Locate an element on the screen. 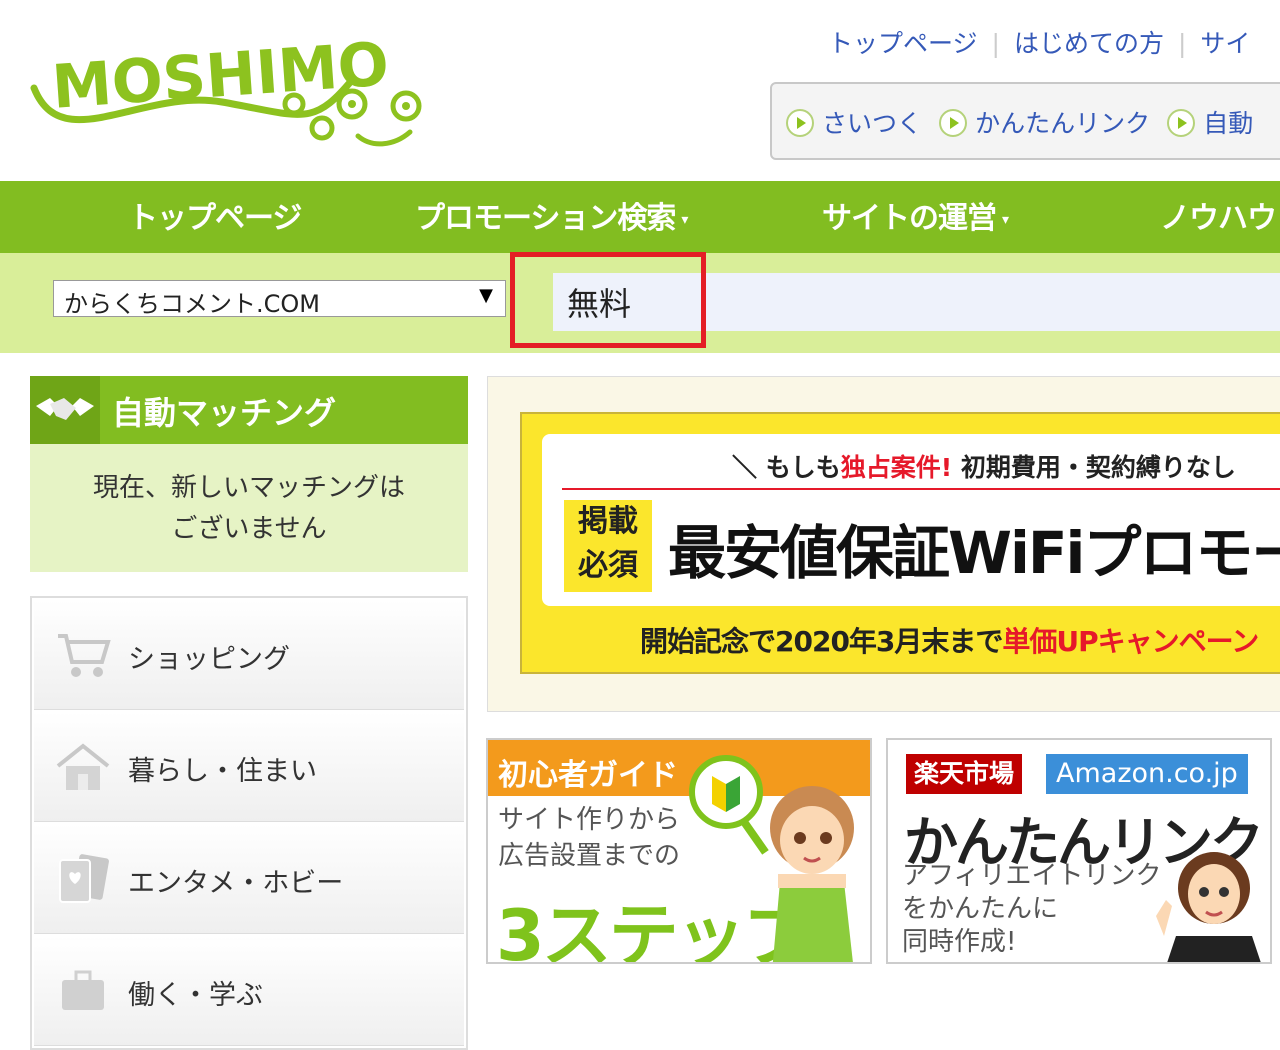 This screenshot has width=1280, height=1050. auto-matching-message-line2: ございません is located at coordinates (249, 529).